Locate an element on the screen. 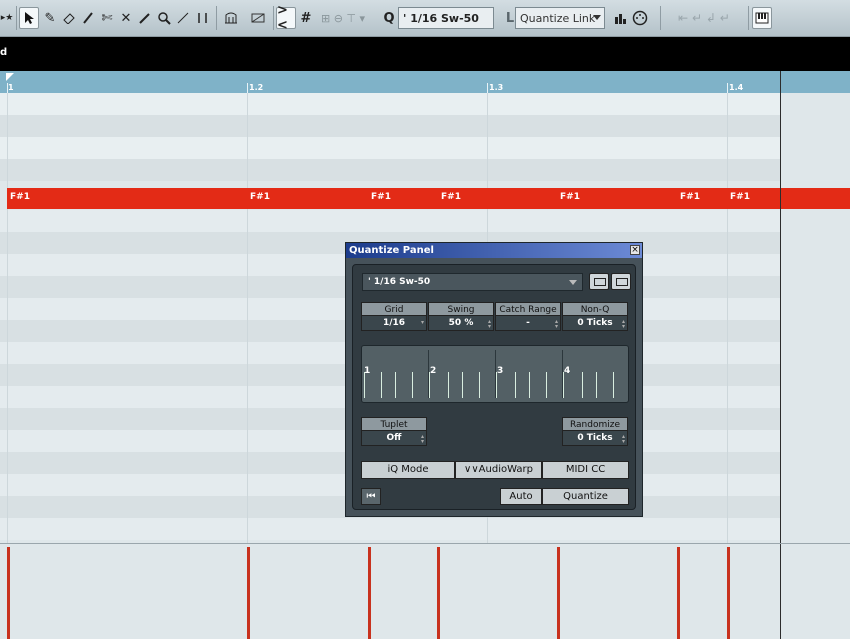 This screenshot has height=639, width=850. track-label: d is located at coordinates (4, 52).